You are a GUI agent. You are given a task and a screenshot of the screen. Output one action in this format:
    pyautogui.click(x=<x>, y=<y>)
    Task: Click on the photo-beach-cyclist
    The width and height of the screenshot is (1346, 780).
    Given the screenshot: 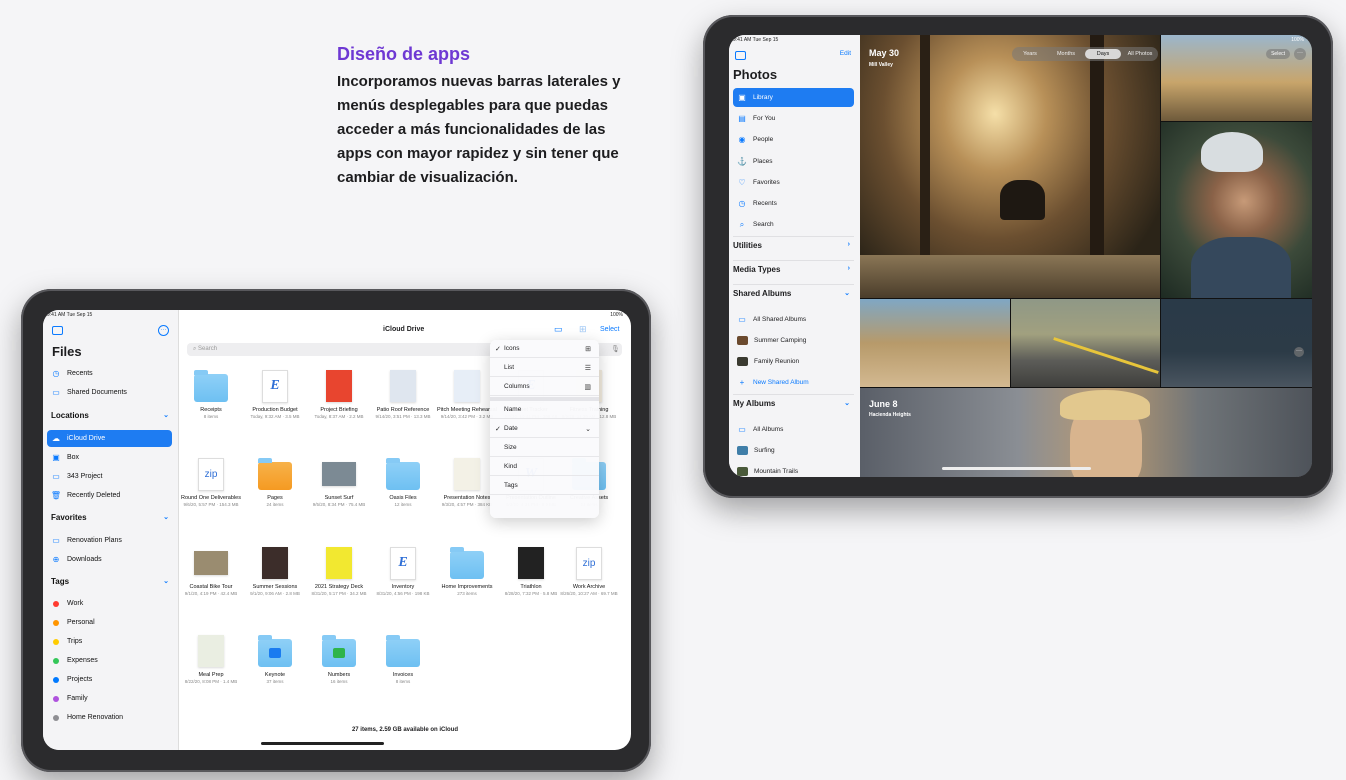 What is the action you would take?
    pyautogui.click(x=935, y=343)
    